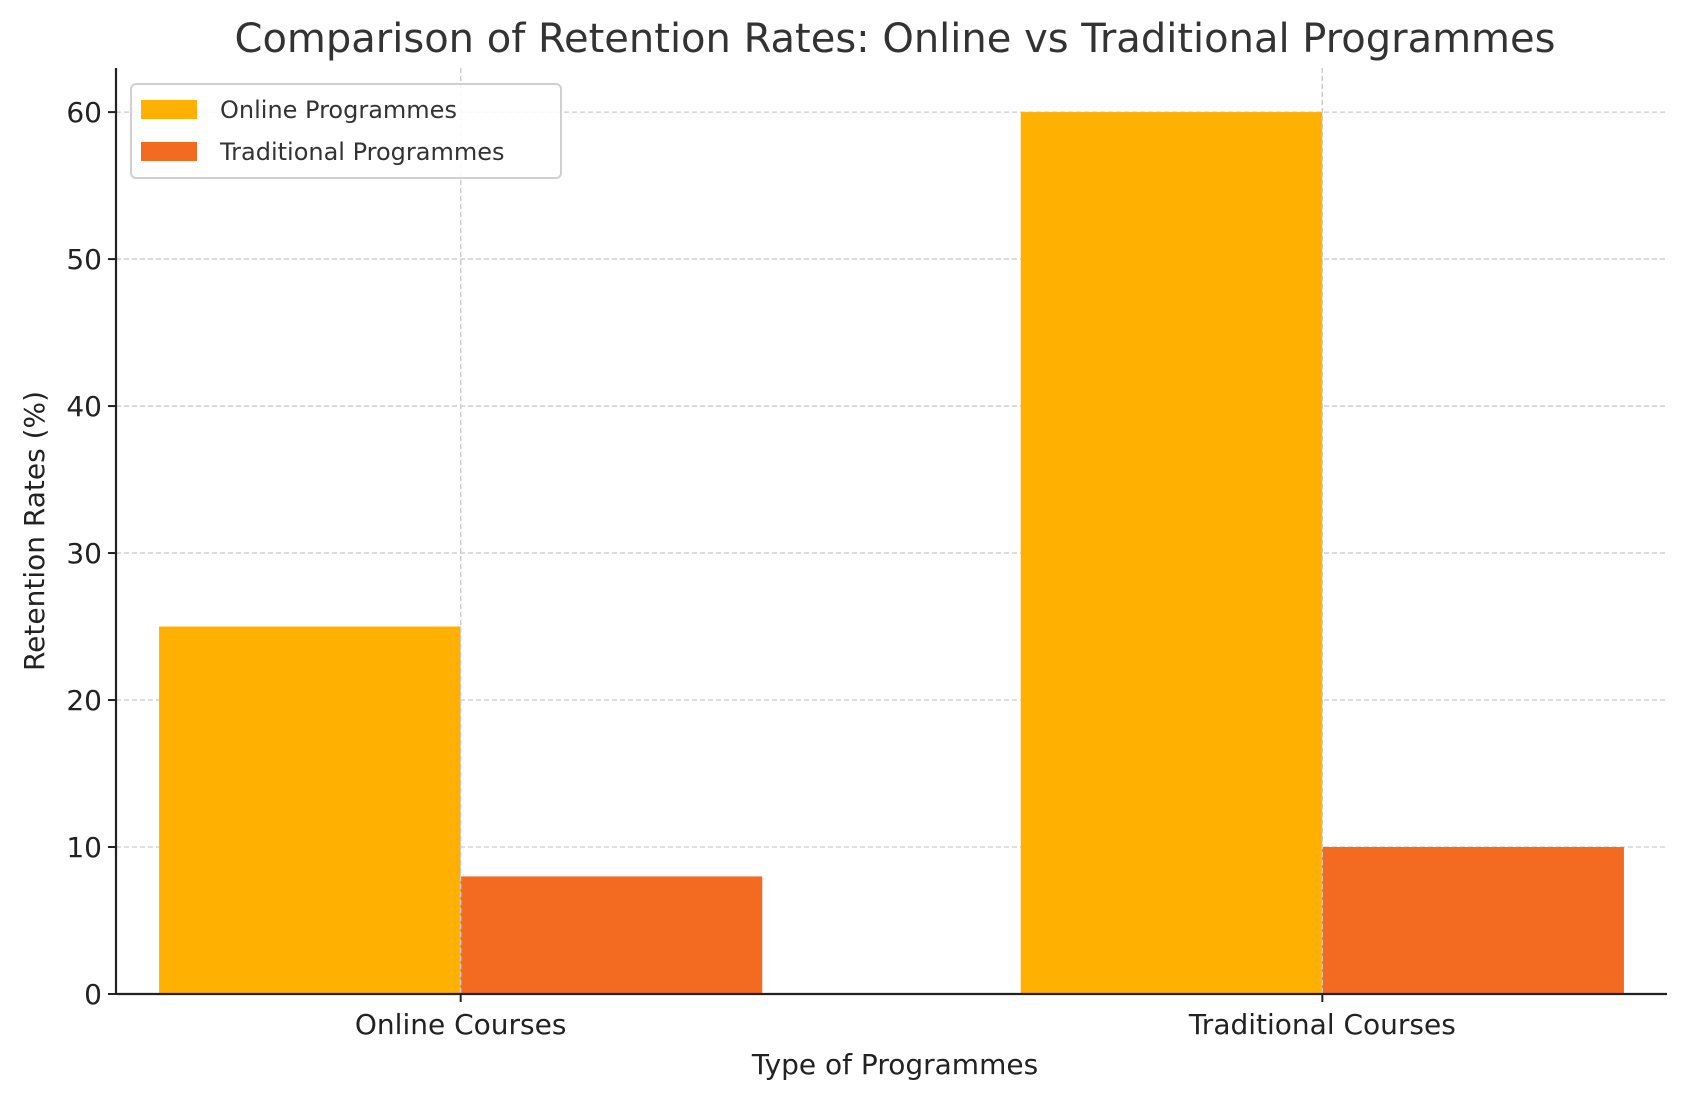  Describe the element at coordinates (34, 531) in the screenshot. I see `y-axis-label: Retention Rates (%)` at that location.